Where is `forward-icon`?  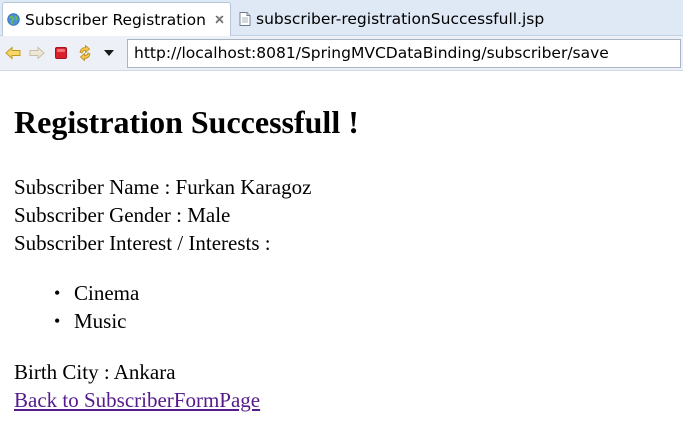 forward-icon is located at coordinates (37, 53).